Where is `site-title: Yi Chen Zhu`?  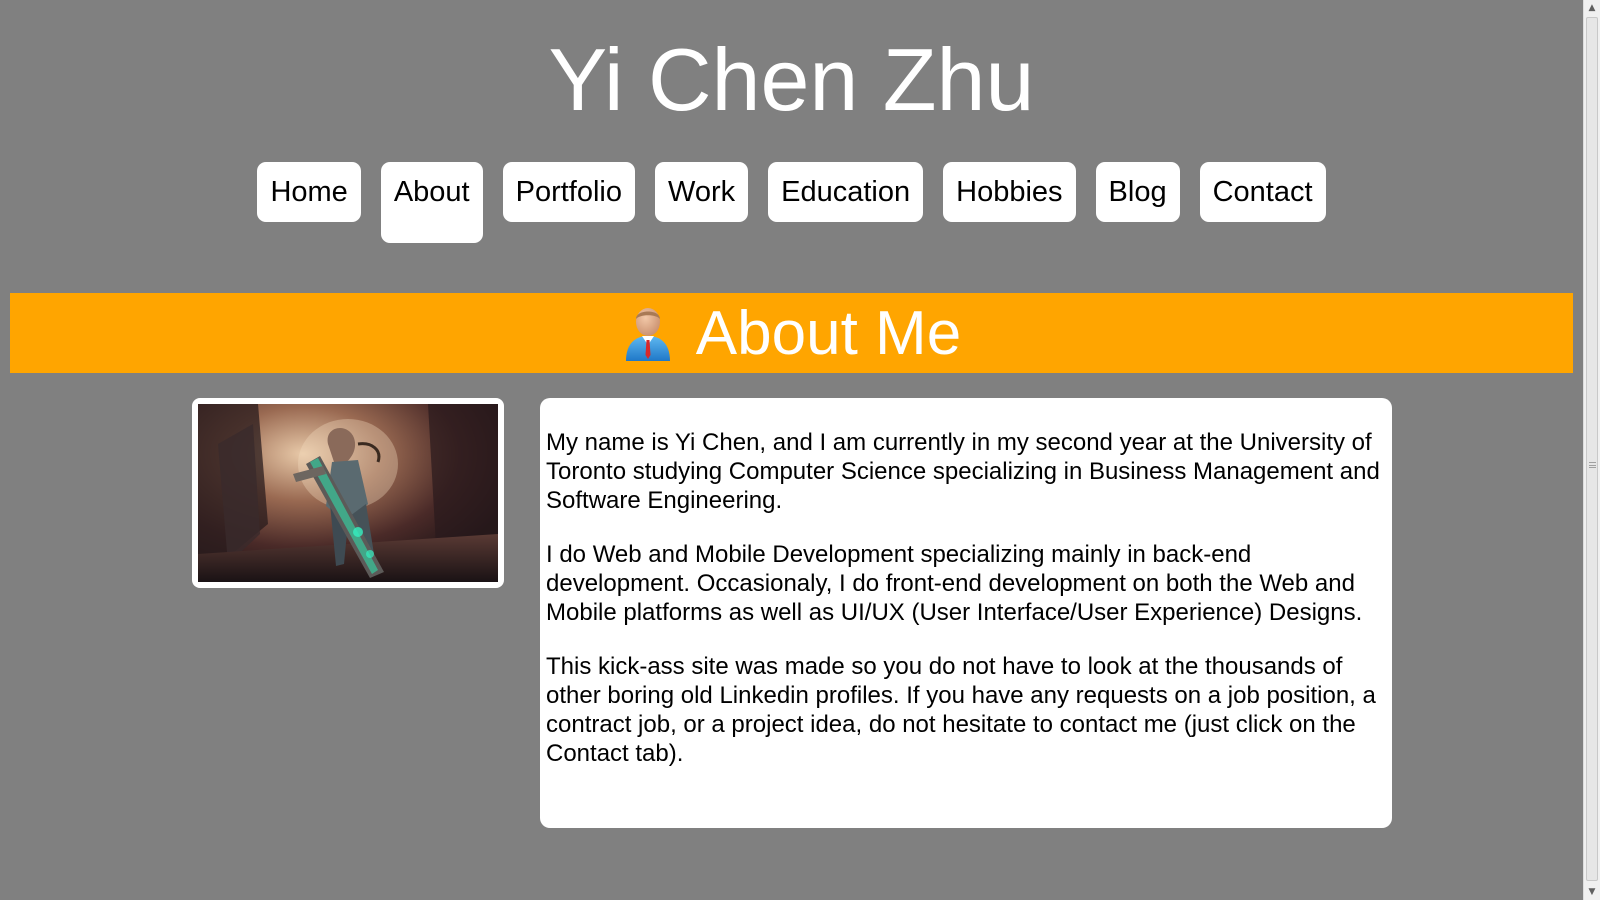 site-title: Yi Chen Zhu is located at coordinates (791, 79).